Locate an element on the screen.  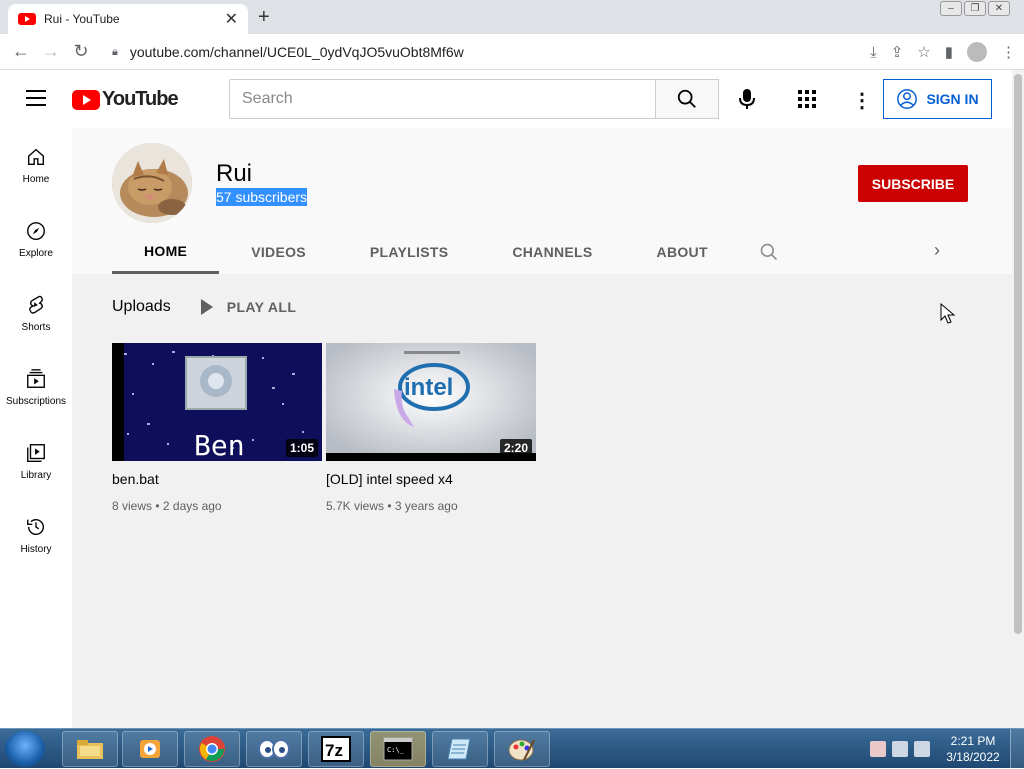
play-all-button: PLAY ALL is located at coordinates (248, 307).